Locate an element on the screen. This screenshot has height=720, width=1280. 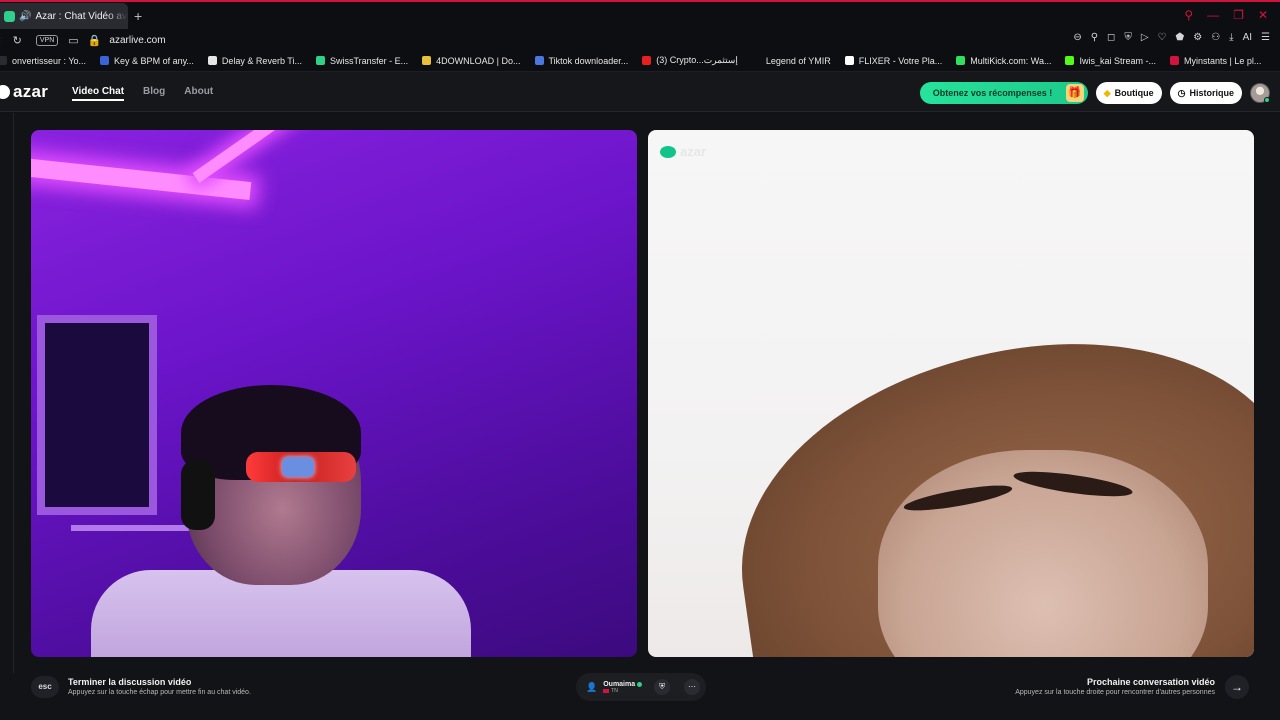
zoom-icon: ⊖ is located at coordinates (1077, 37).